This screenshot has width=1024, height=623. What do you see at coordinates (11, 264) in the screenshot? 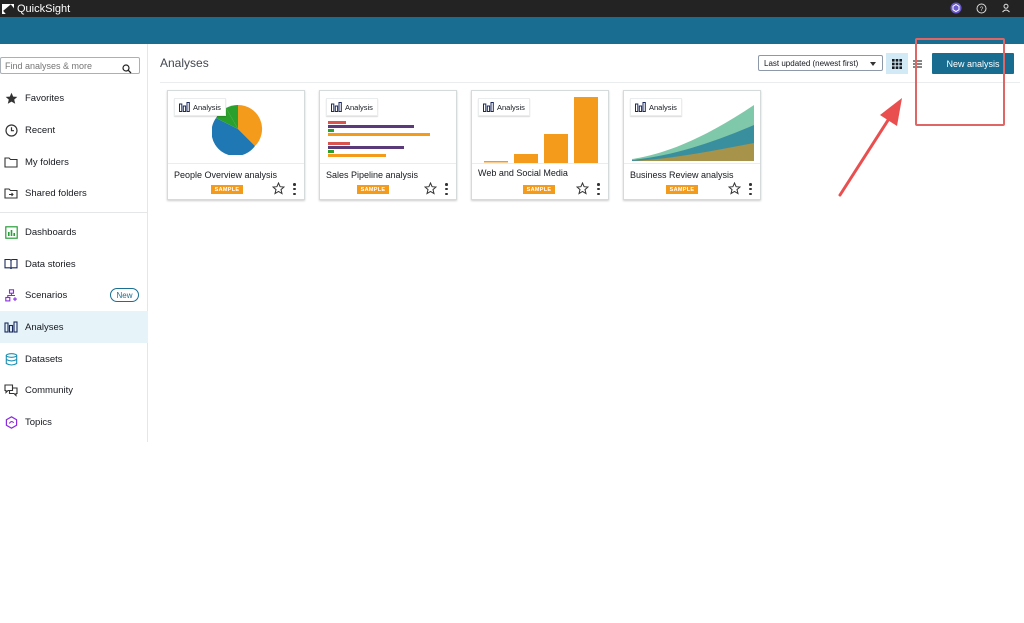
I see `book-icon` at bounding box center [11, 264].